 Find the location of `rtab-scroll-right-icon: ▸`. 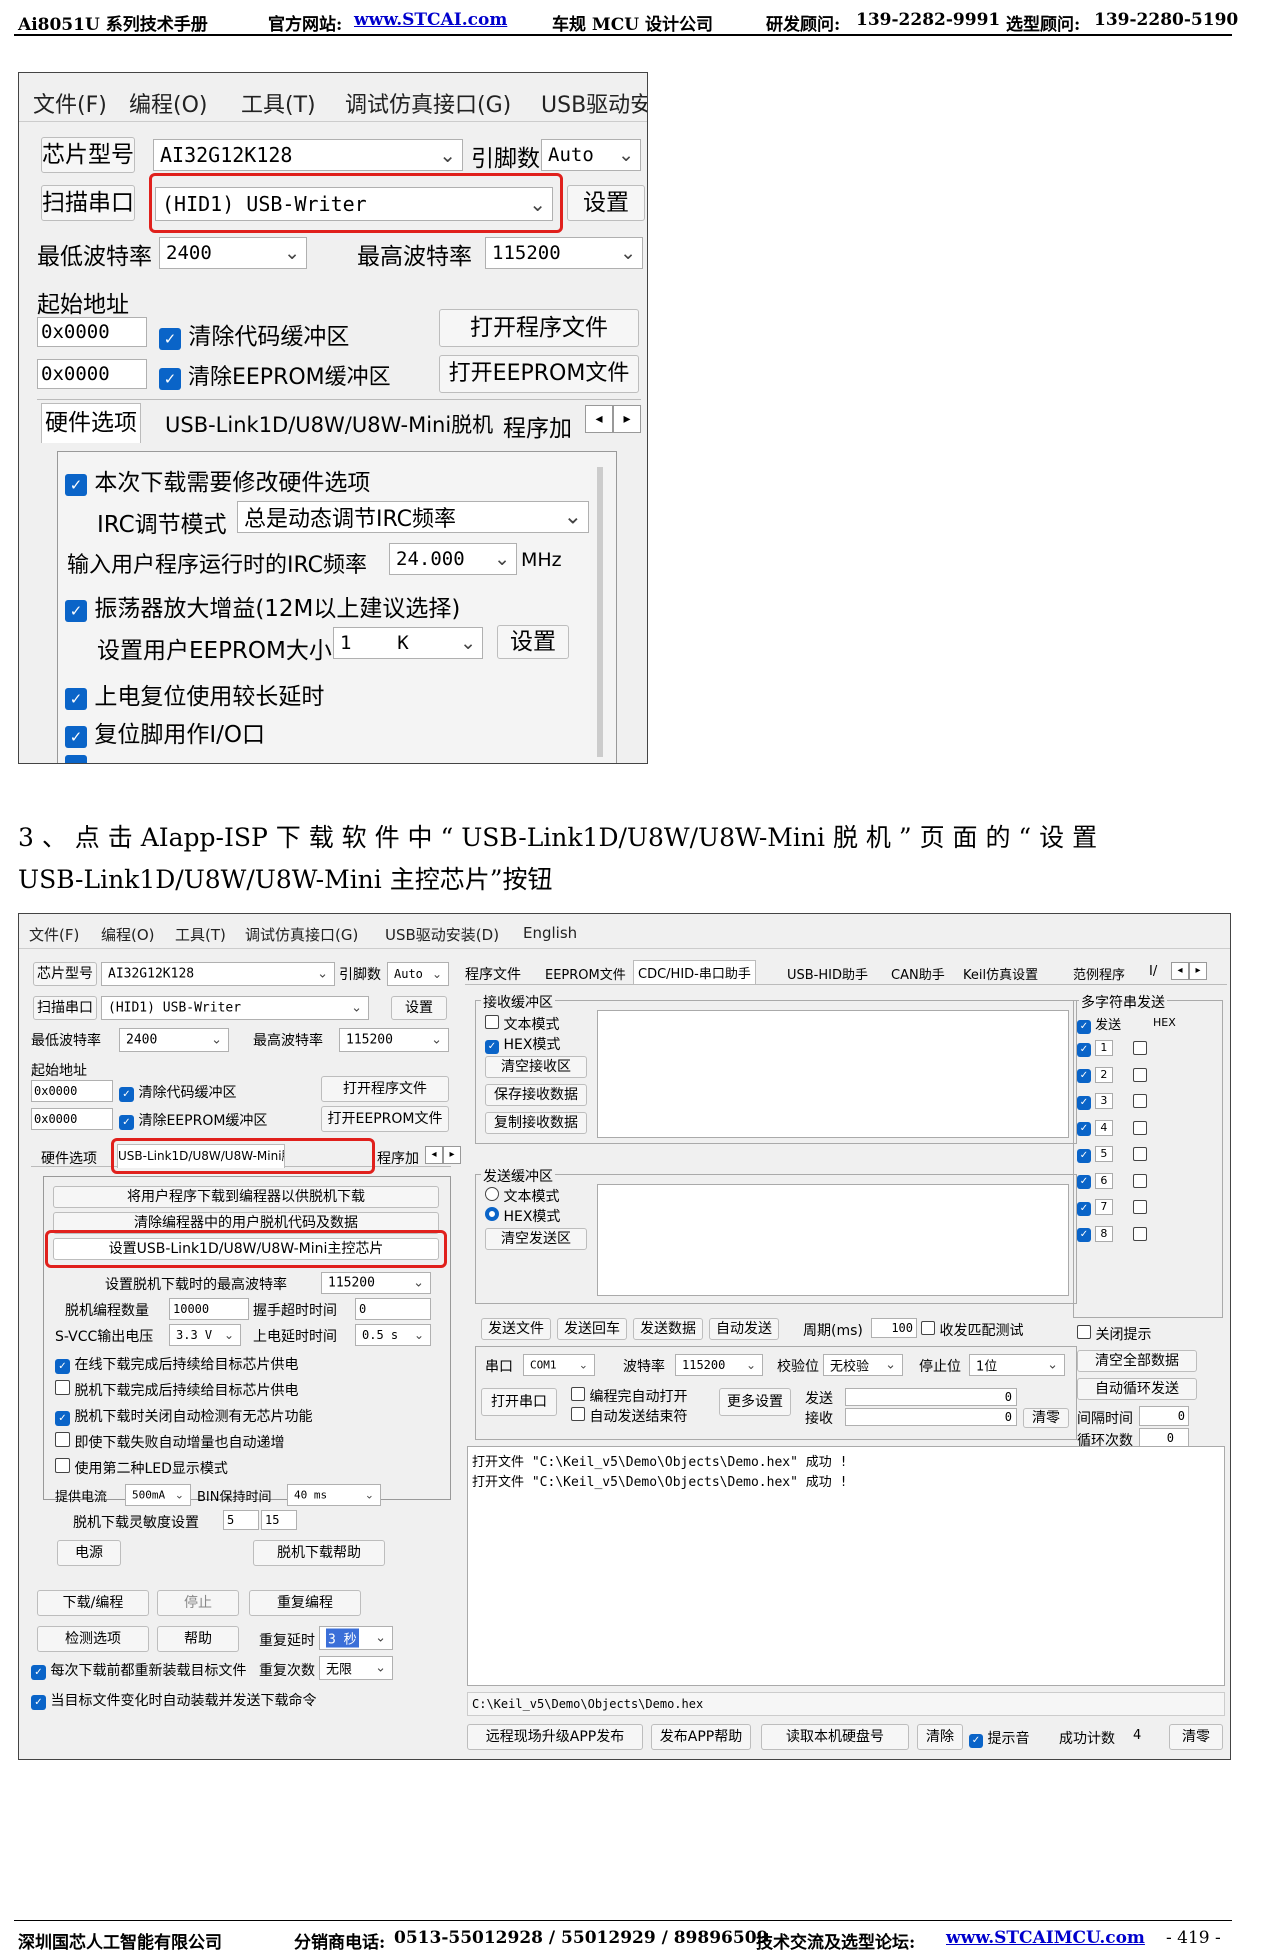

rtab-scroll-right-icon: ▸ is located at coordinates (1198, 971).